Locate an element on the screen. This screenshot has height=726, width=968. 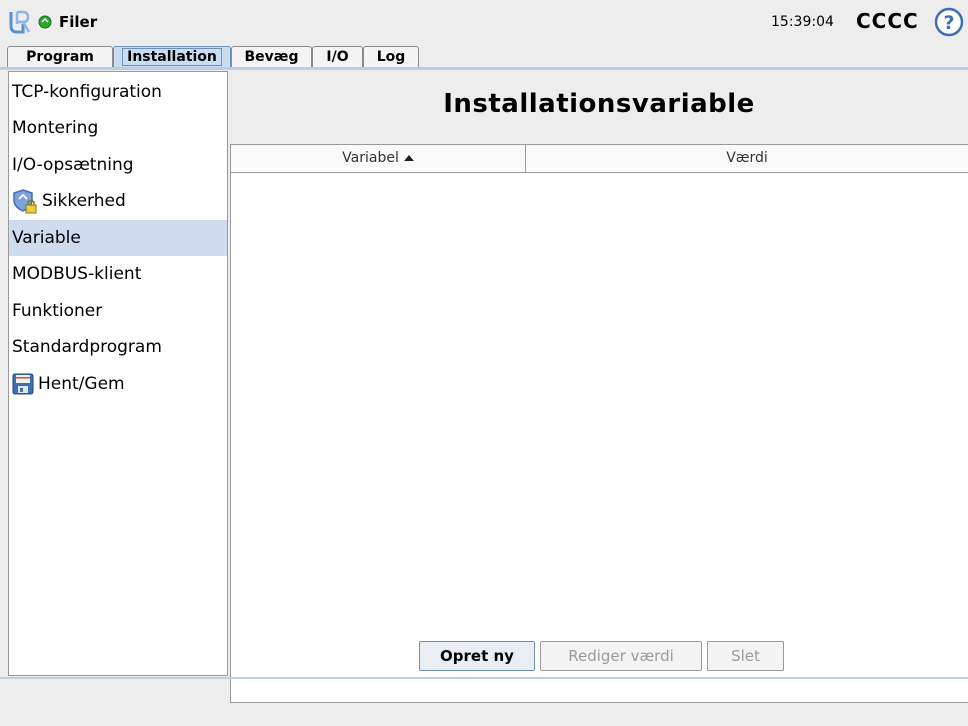
bottom-separator is located at coordinates (484, 678).